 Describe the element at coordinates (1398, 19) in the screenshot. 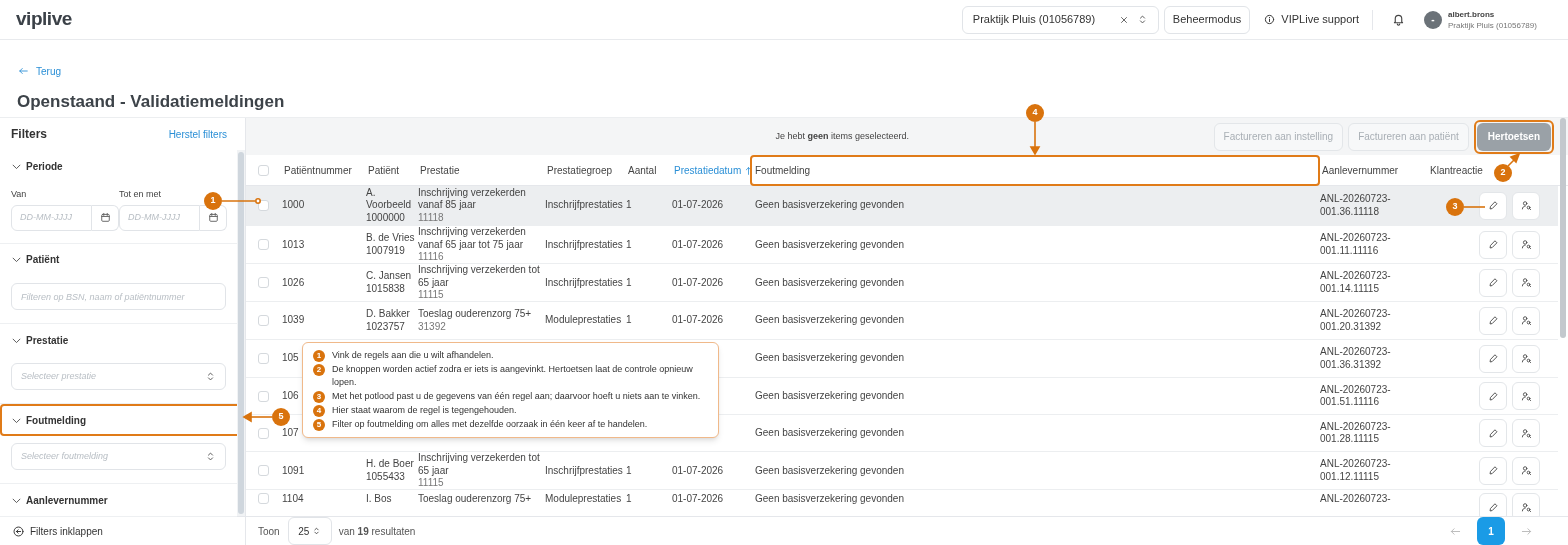

I see `bell-icon` at that location.